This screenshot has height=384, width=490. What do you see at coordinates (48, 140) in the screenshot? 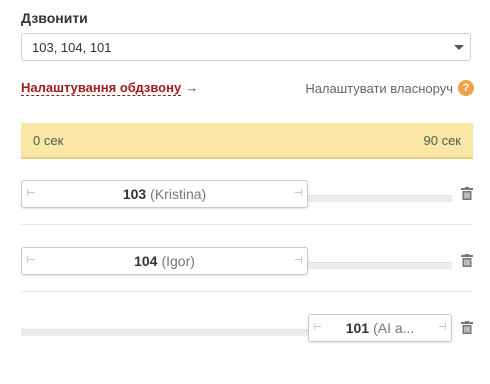
I see `time-scale-start: 0 сек` at bounding box center [48, 140].